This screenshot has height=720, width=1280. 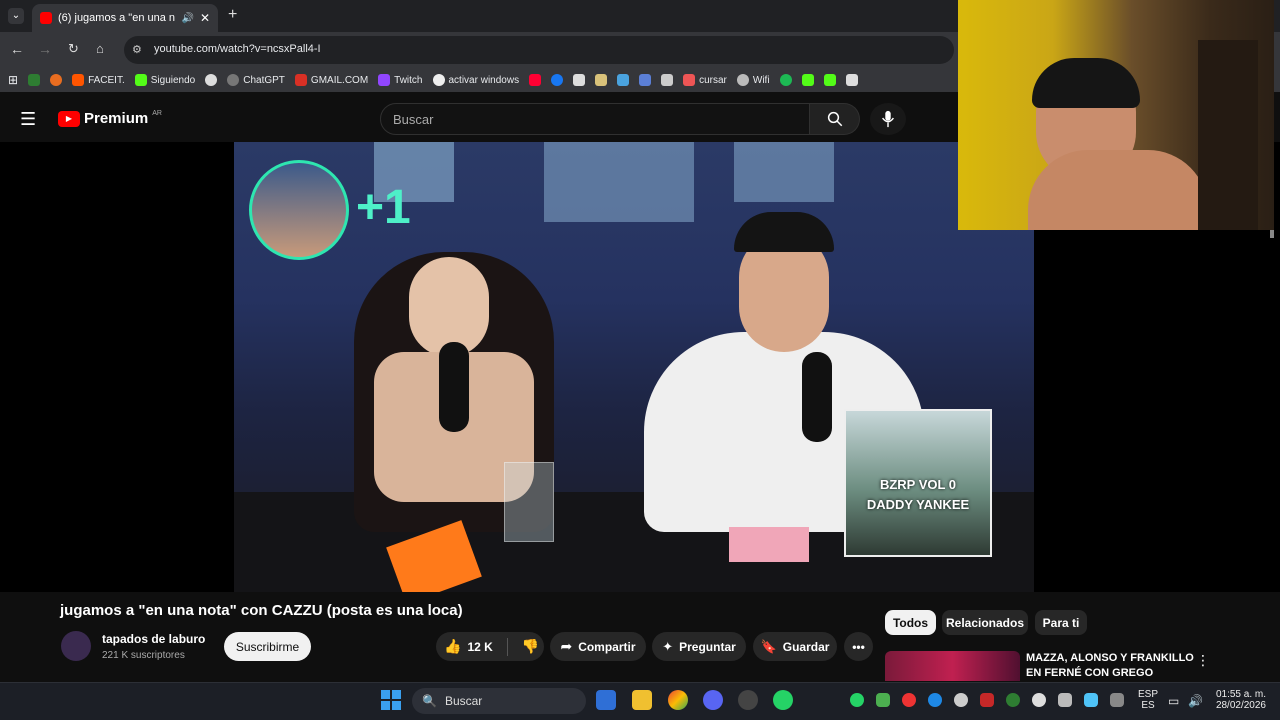 I want to click on tab-list-dropdown-icon: ⌄, so click(x=16, y=16).